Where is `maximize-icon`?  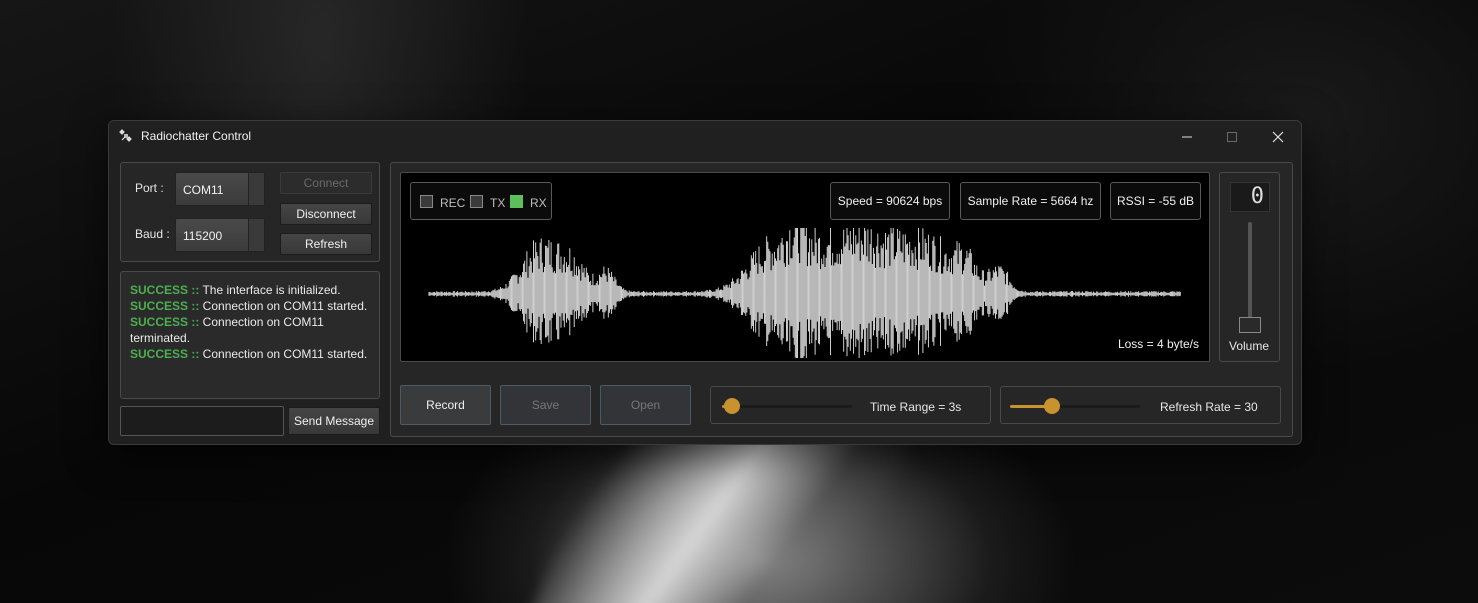
maximize-icon is located at coordinates (1232, 136).